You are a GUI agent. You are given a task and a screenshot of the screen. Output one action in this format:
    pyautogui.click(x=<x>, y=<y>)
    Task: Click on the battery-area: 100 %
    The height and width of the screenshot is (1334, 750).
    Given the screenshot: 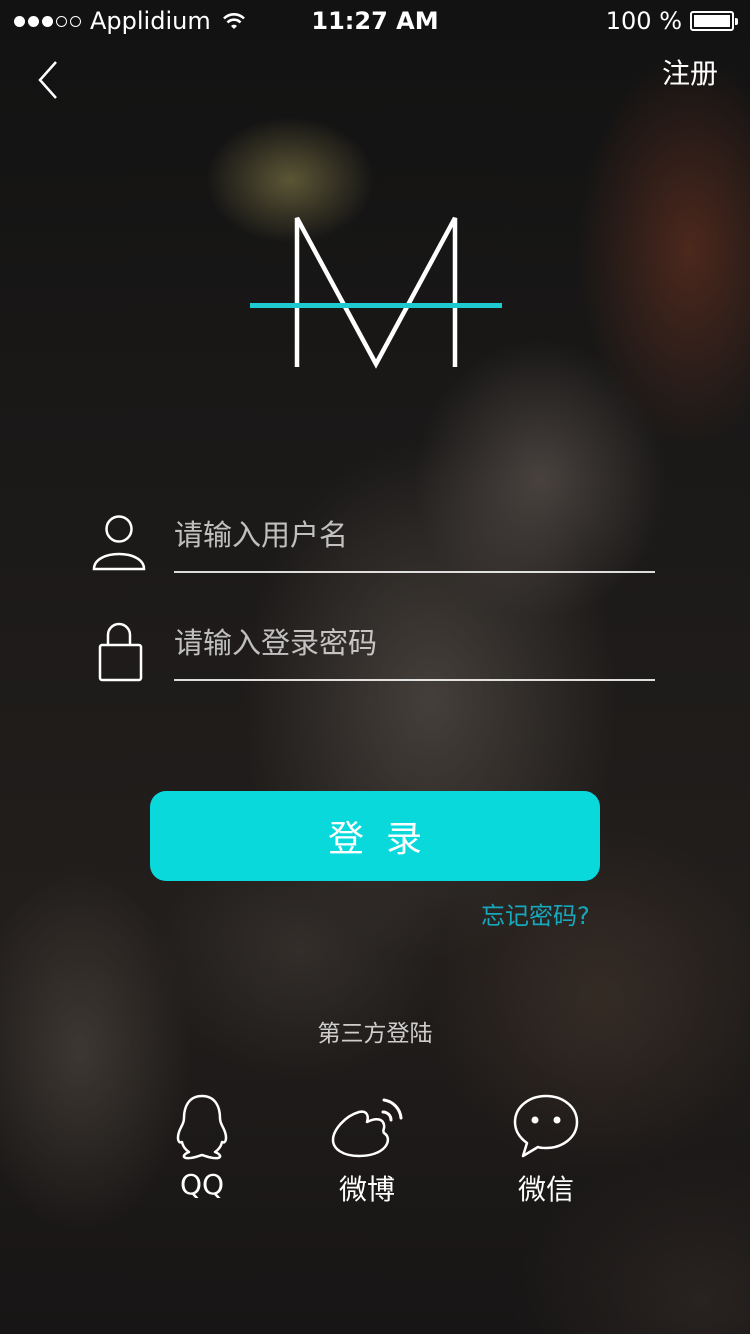 What is the action you would take?
    pyautogui.click(x=671, y=21)
    